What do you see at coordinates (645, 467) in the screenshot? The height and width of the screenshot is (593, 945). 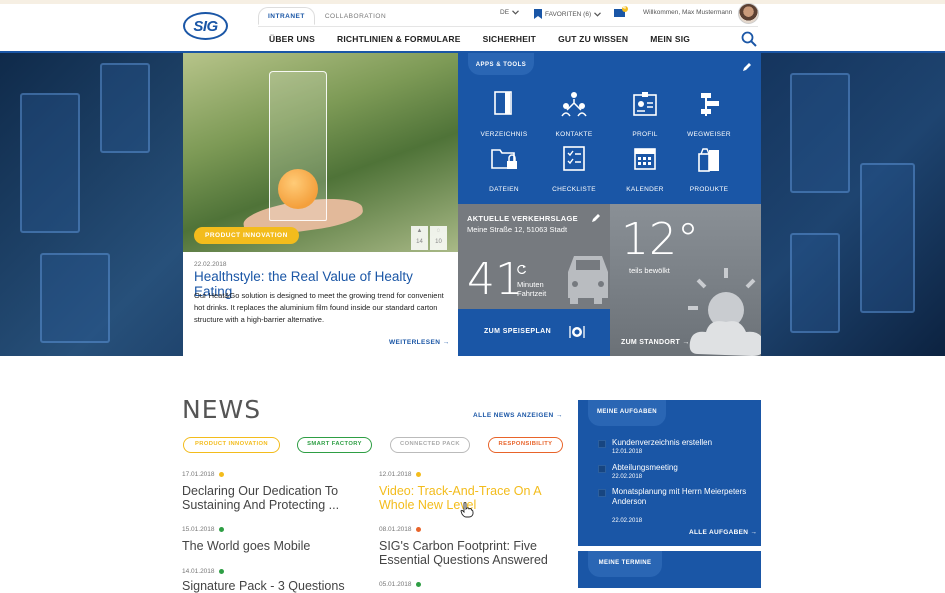 I see `task-title: Abteilungsmeeting` at bounding box center [645, 467].